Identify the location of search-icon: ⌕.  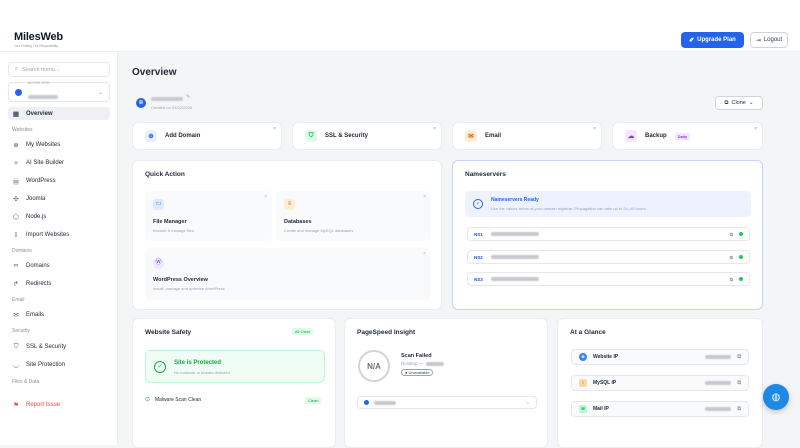
(17, 69).